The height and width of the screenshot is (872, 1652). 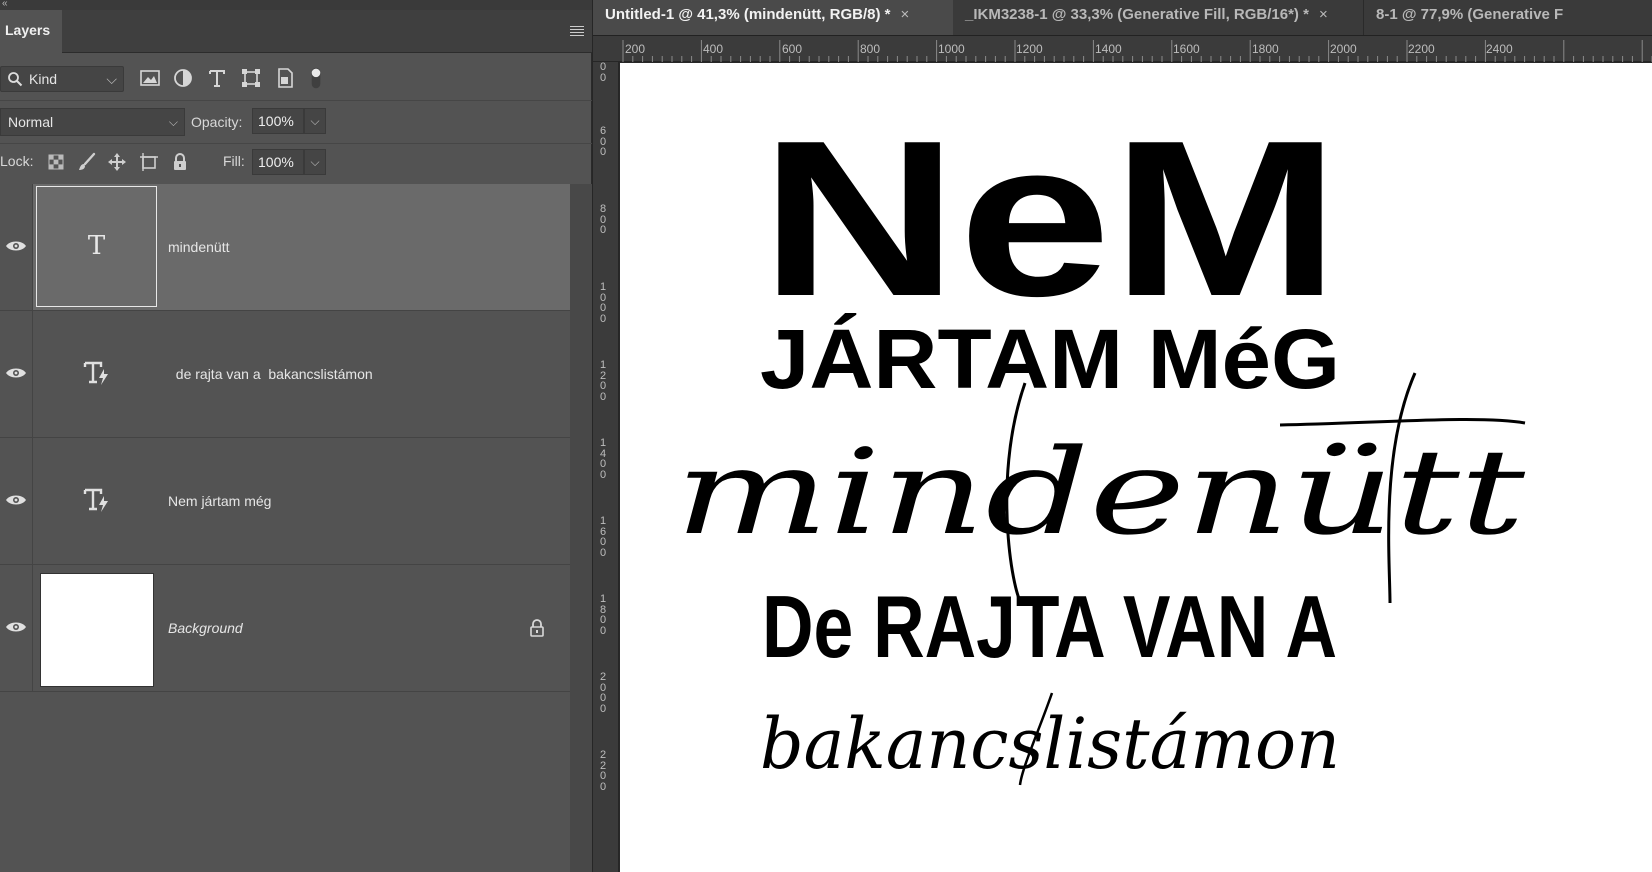 What do you see at coordinates (87, 162) in the screenshot?
I see `lock-paint-icon` at bounding box center [87, 162].